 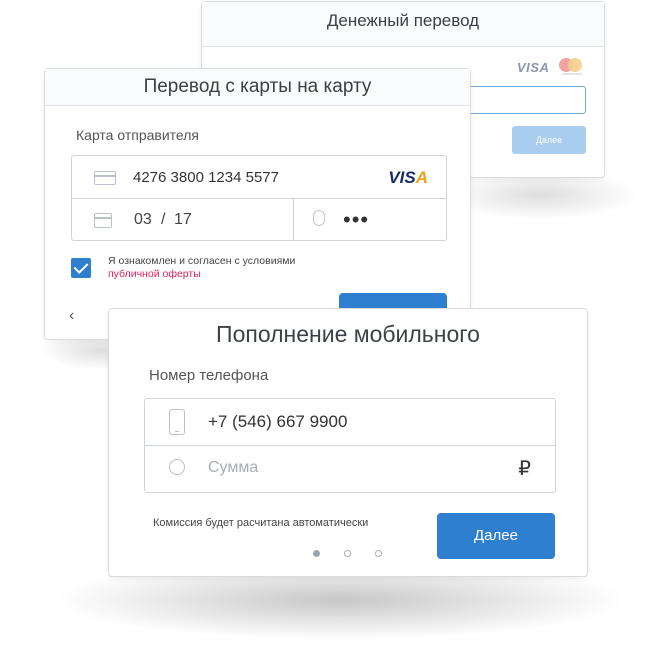 What do you see at coordinates (350, 422) in the screenshot?
I see `phone-number-field: +7 (546) 667 9900` at bounding box center [350, 422].